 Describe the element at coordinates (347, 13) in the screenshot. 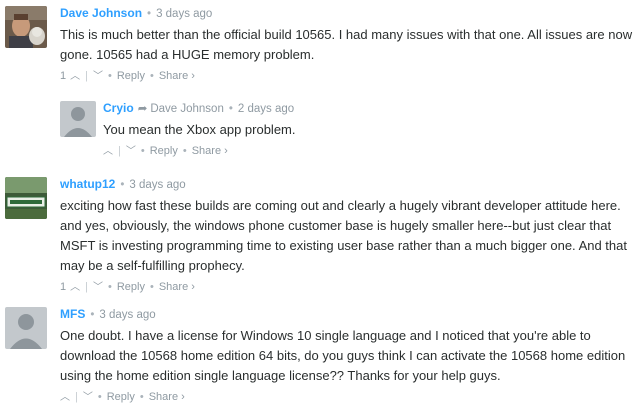

I see `comment-meta: Dave Johnson • 3 days ago` at that location.